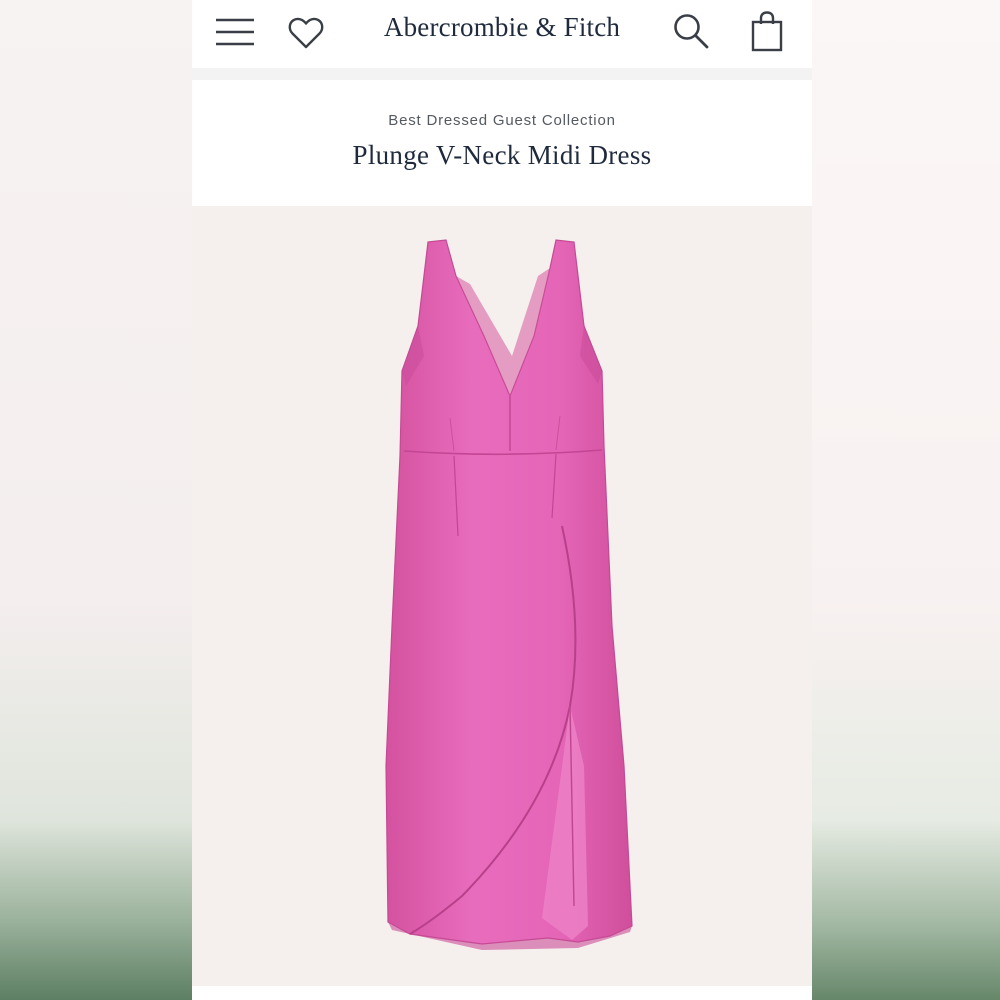  Describe the element at coordinates (235, 32) in the screenshot. I see `menu-icon` at that location.